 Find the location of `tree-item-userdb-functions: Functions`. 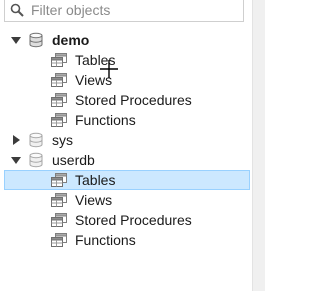

tree-item-userdb-functions: Functions is located at coordinates (126, 240).